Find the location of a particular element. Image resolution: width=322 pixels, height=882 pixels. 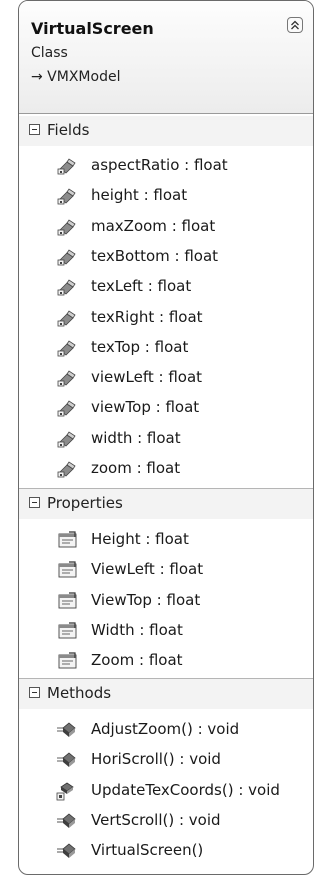

double-chevron-up-icon is located at coordinates (295, 25).